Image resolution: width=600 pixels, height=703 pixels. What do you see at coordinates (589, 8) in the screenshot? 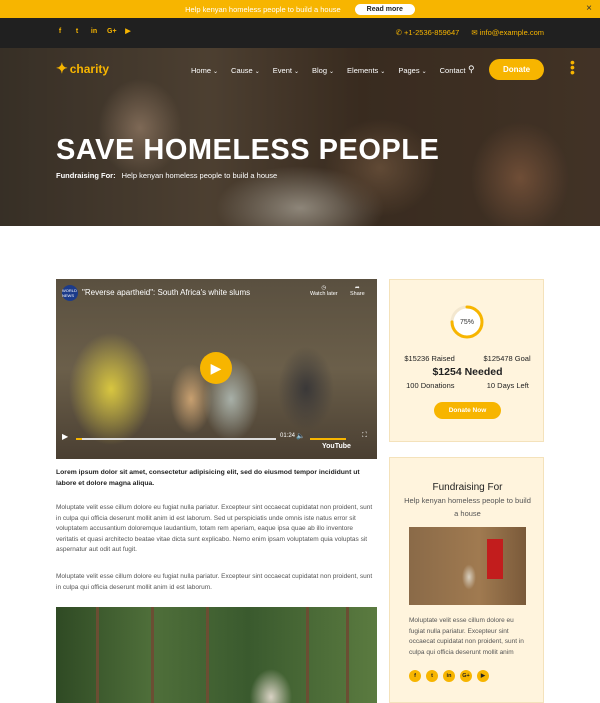
I see `close-icon: ×` at bounding box center [589, 8].